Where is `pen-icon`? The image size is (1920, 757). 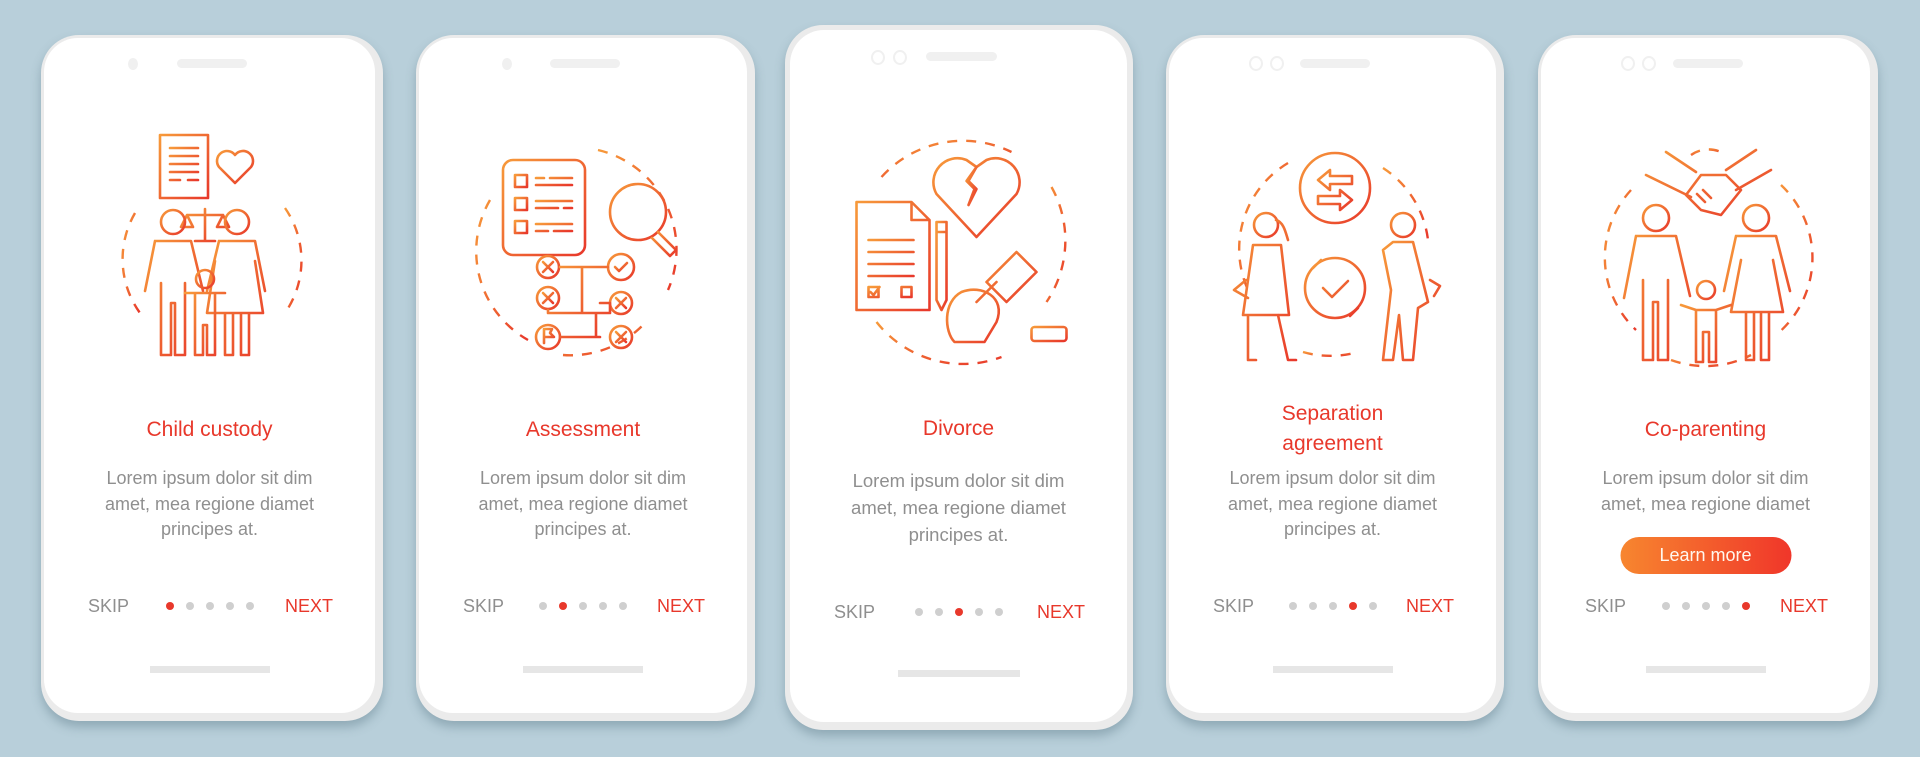 pen-icon is located at coordinates (941, 266).